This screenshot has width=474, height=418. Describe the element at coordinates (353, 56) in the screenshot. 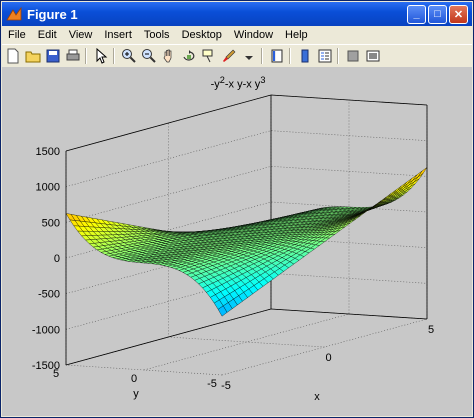

I see `hide-plot-tools-icon` at that location.